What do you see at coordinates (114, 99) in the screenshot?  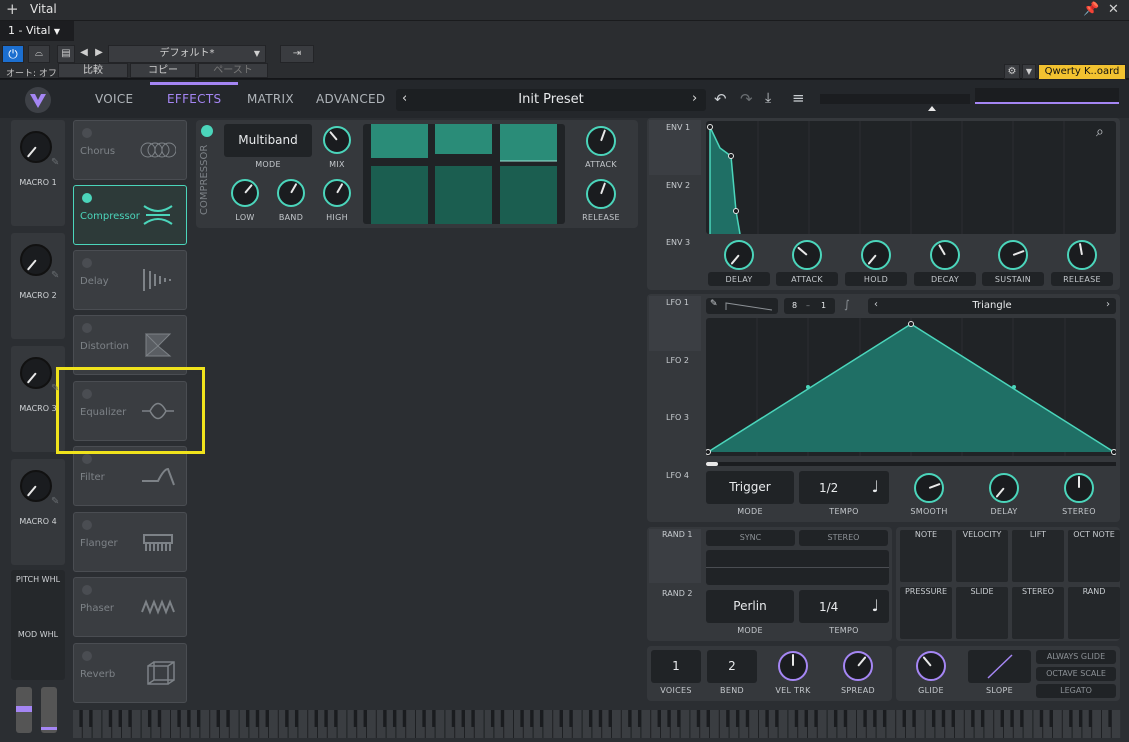 I see `tab-voice: VOICE` at bounding box center [114, 99].